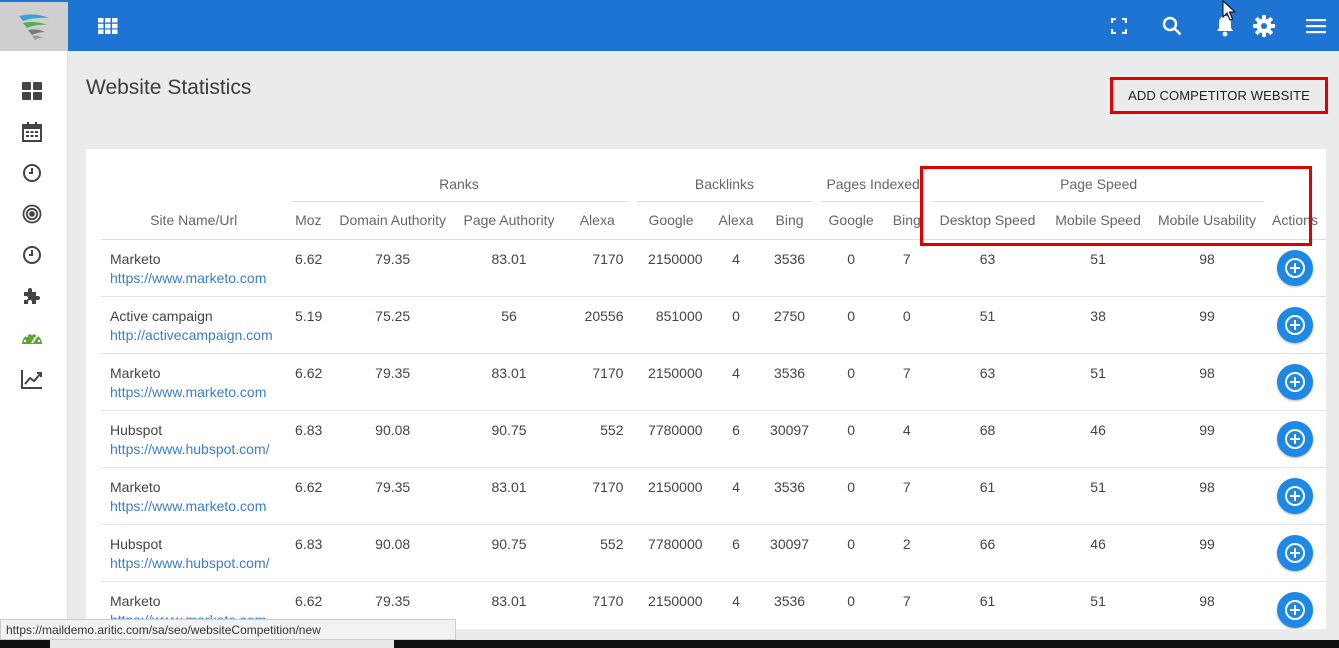 The width and height of the screenshot is (1339, 648). What do you see at coordinates (987, 220) in the screenshot?
I see `col-desktop-speed: Desktop Speed` at bounding box center [987, 220].